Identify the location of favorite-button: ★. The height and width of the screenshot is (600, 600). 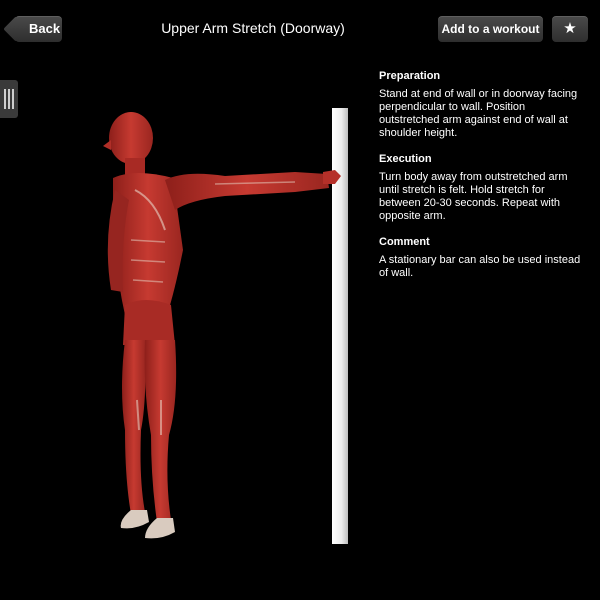
(570, 29).